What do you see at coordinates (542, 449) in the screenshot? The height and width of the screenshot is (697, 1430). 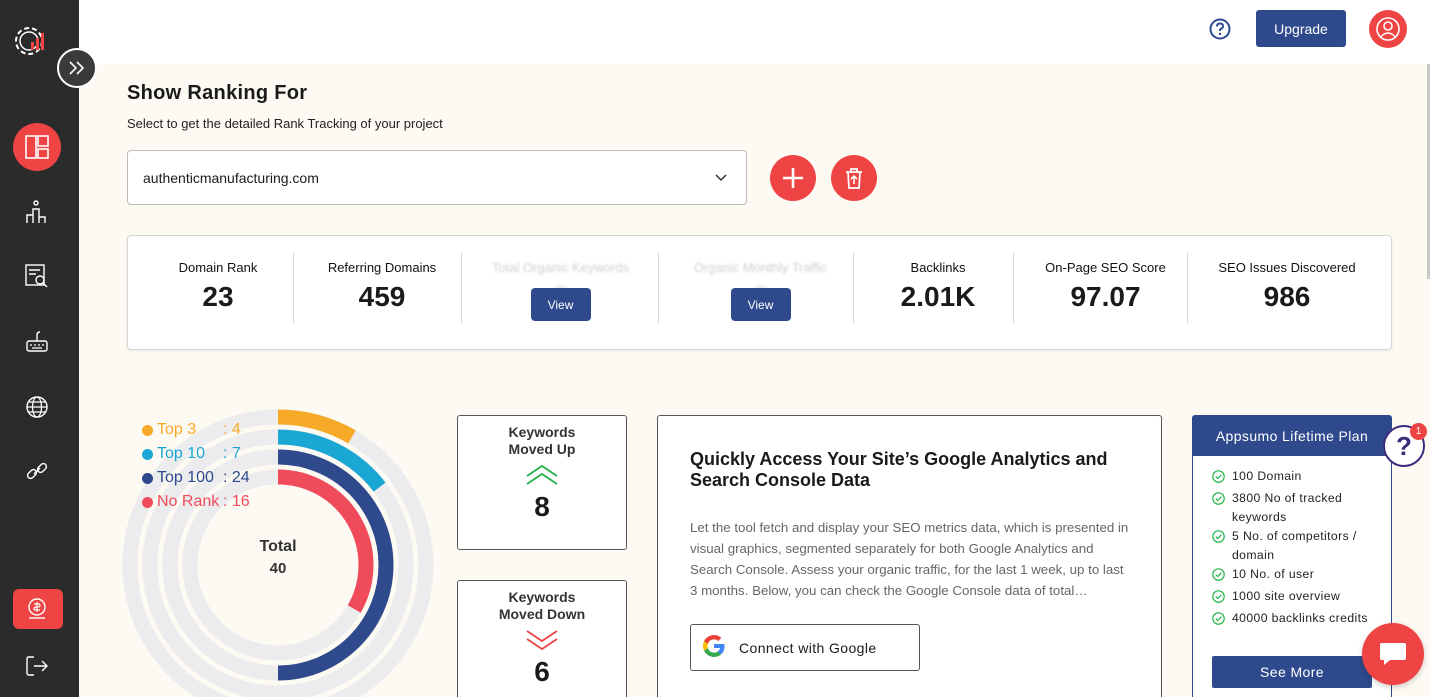 I see `title-line: Moved Up` at bounding box center [542, 449].